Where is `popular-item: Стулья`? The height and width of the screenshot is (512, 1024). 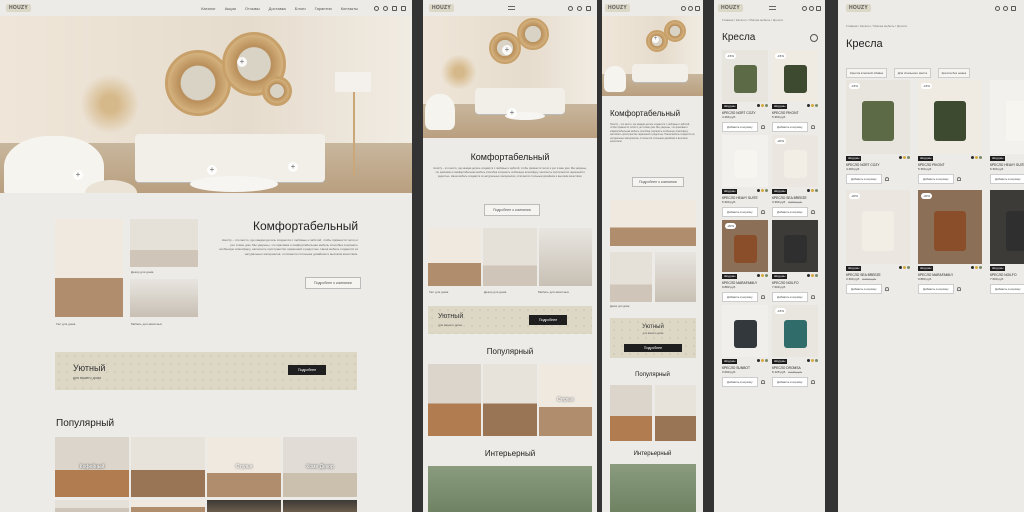
popular-item: Стулья is located at coordinates (565, 400).